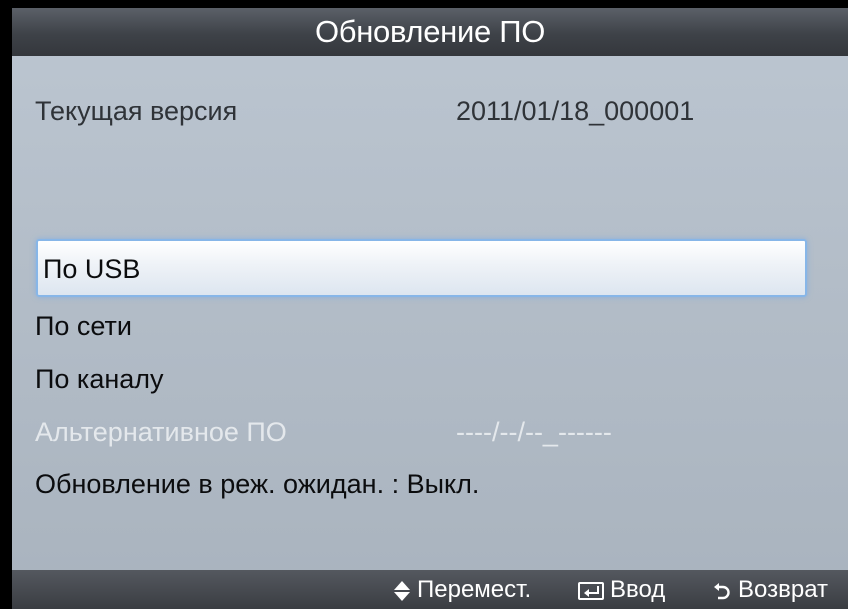 The height and width of the screenshot is (609, 848). I want to click on hint-enter: Ввод, so click(621, 589).